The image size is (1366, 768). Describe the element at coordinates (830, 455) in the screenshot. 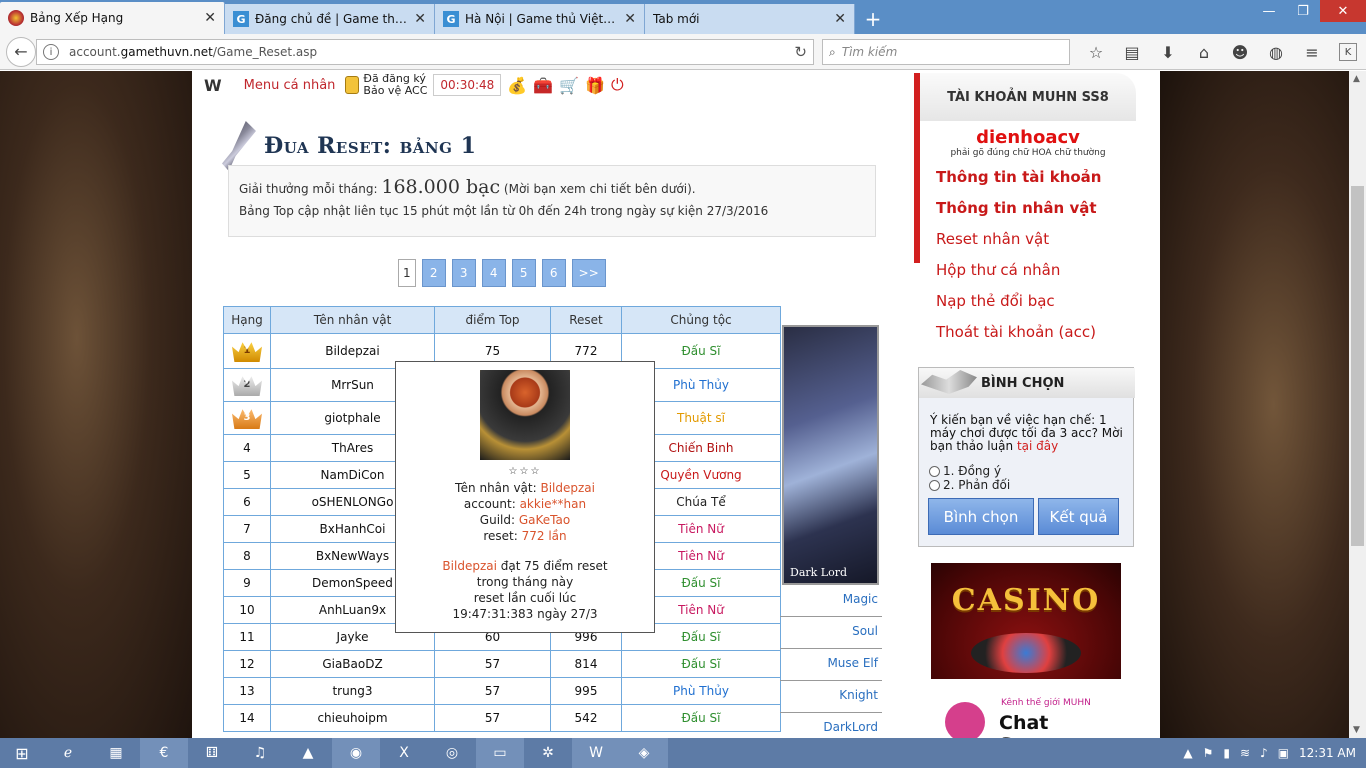

I see `dark-lord-character-image: Dark Lord` at that location.